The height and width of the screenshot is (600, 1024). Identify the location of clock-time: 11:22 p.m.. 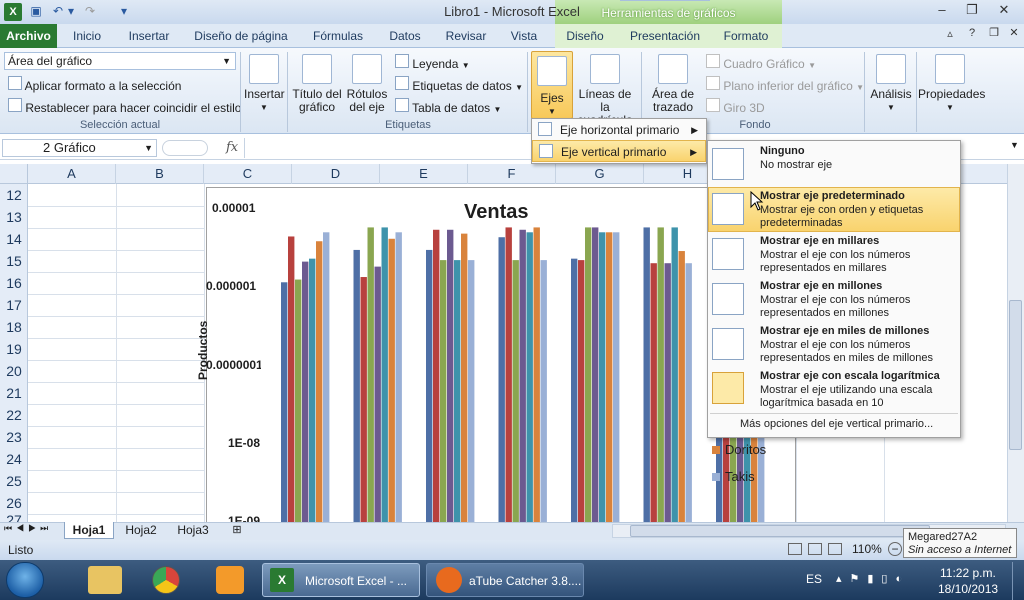
(968, 573).